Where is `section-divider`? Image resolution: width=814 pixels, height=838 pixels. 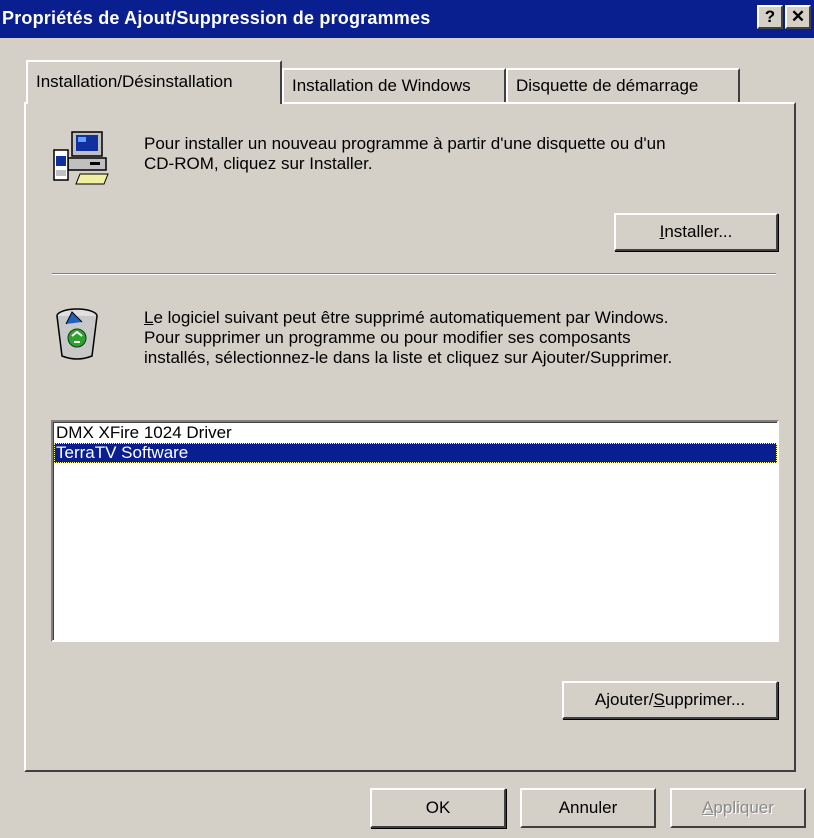
section-divider is located at coordinates (414, 274).